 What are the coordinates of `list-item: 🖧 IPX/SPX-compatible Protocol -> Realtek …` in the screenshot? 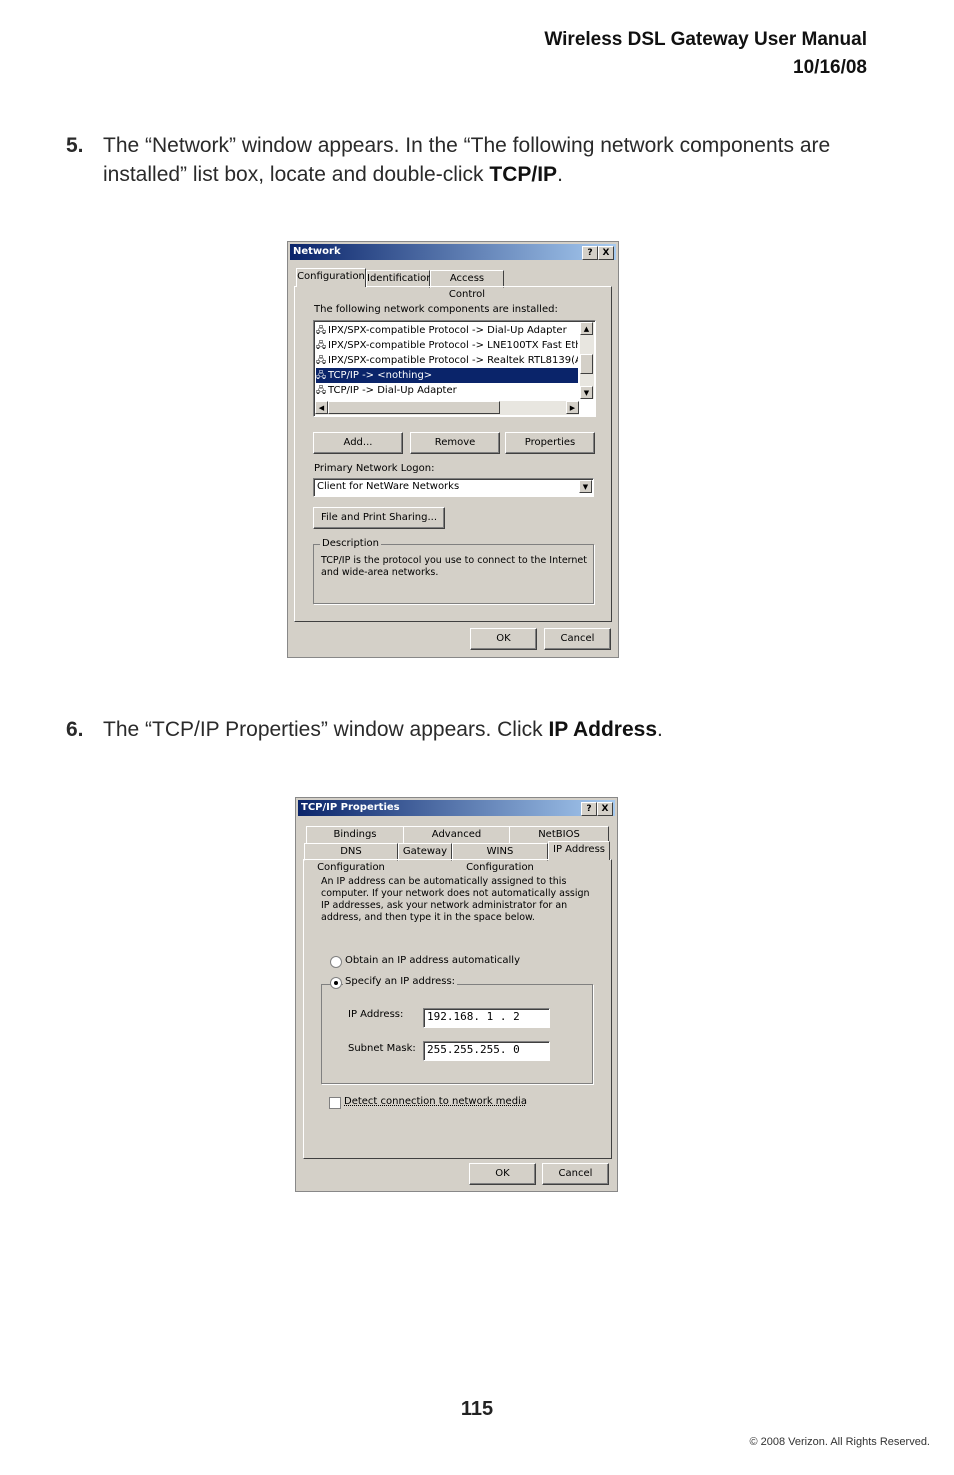 It's located at (447, 360).